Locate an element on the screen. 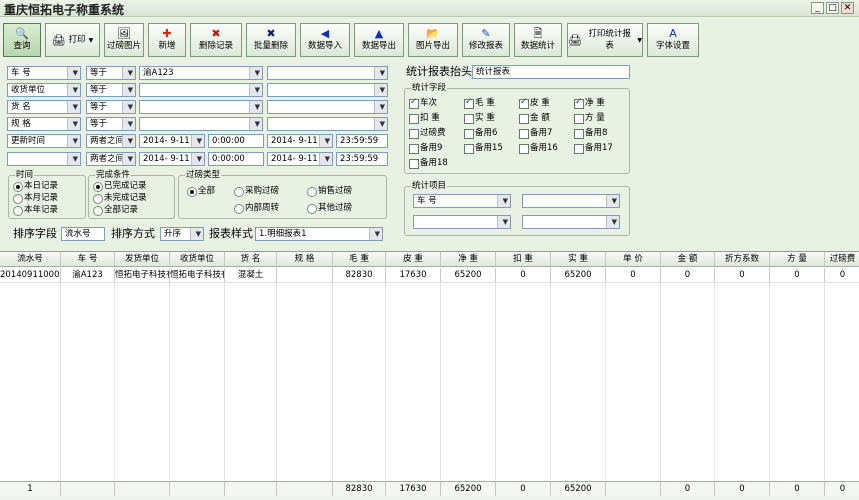 Image resolution: width=859 pixels, height=500 pixels. column-header: 方 量 is located at coordinates (797, 259).